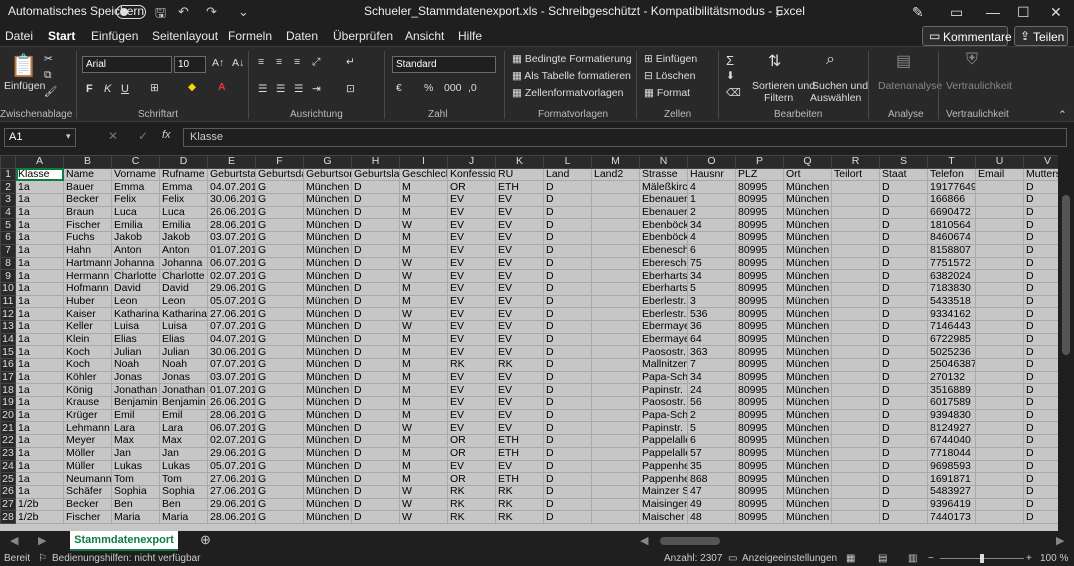  Describe the element at coordinates (262, 89) in the screenshot. I see `align-left-icon: ☰` at that location.